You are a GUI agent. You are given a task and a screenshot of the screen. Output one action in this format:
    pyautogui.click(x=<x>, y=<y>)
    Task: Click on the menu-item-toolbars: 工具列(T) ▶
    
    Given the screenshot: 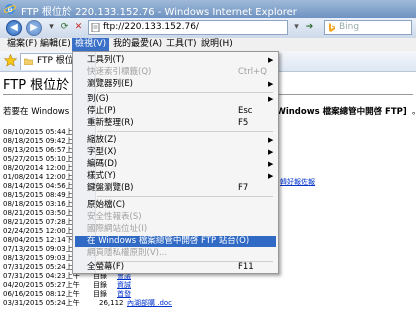 What is the action you would take?
    pyautogui.click(x=175, y=60)
    